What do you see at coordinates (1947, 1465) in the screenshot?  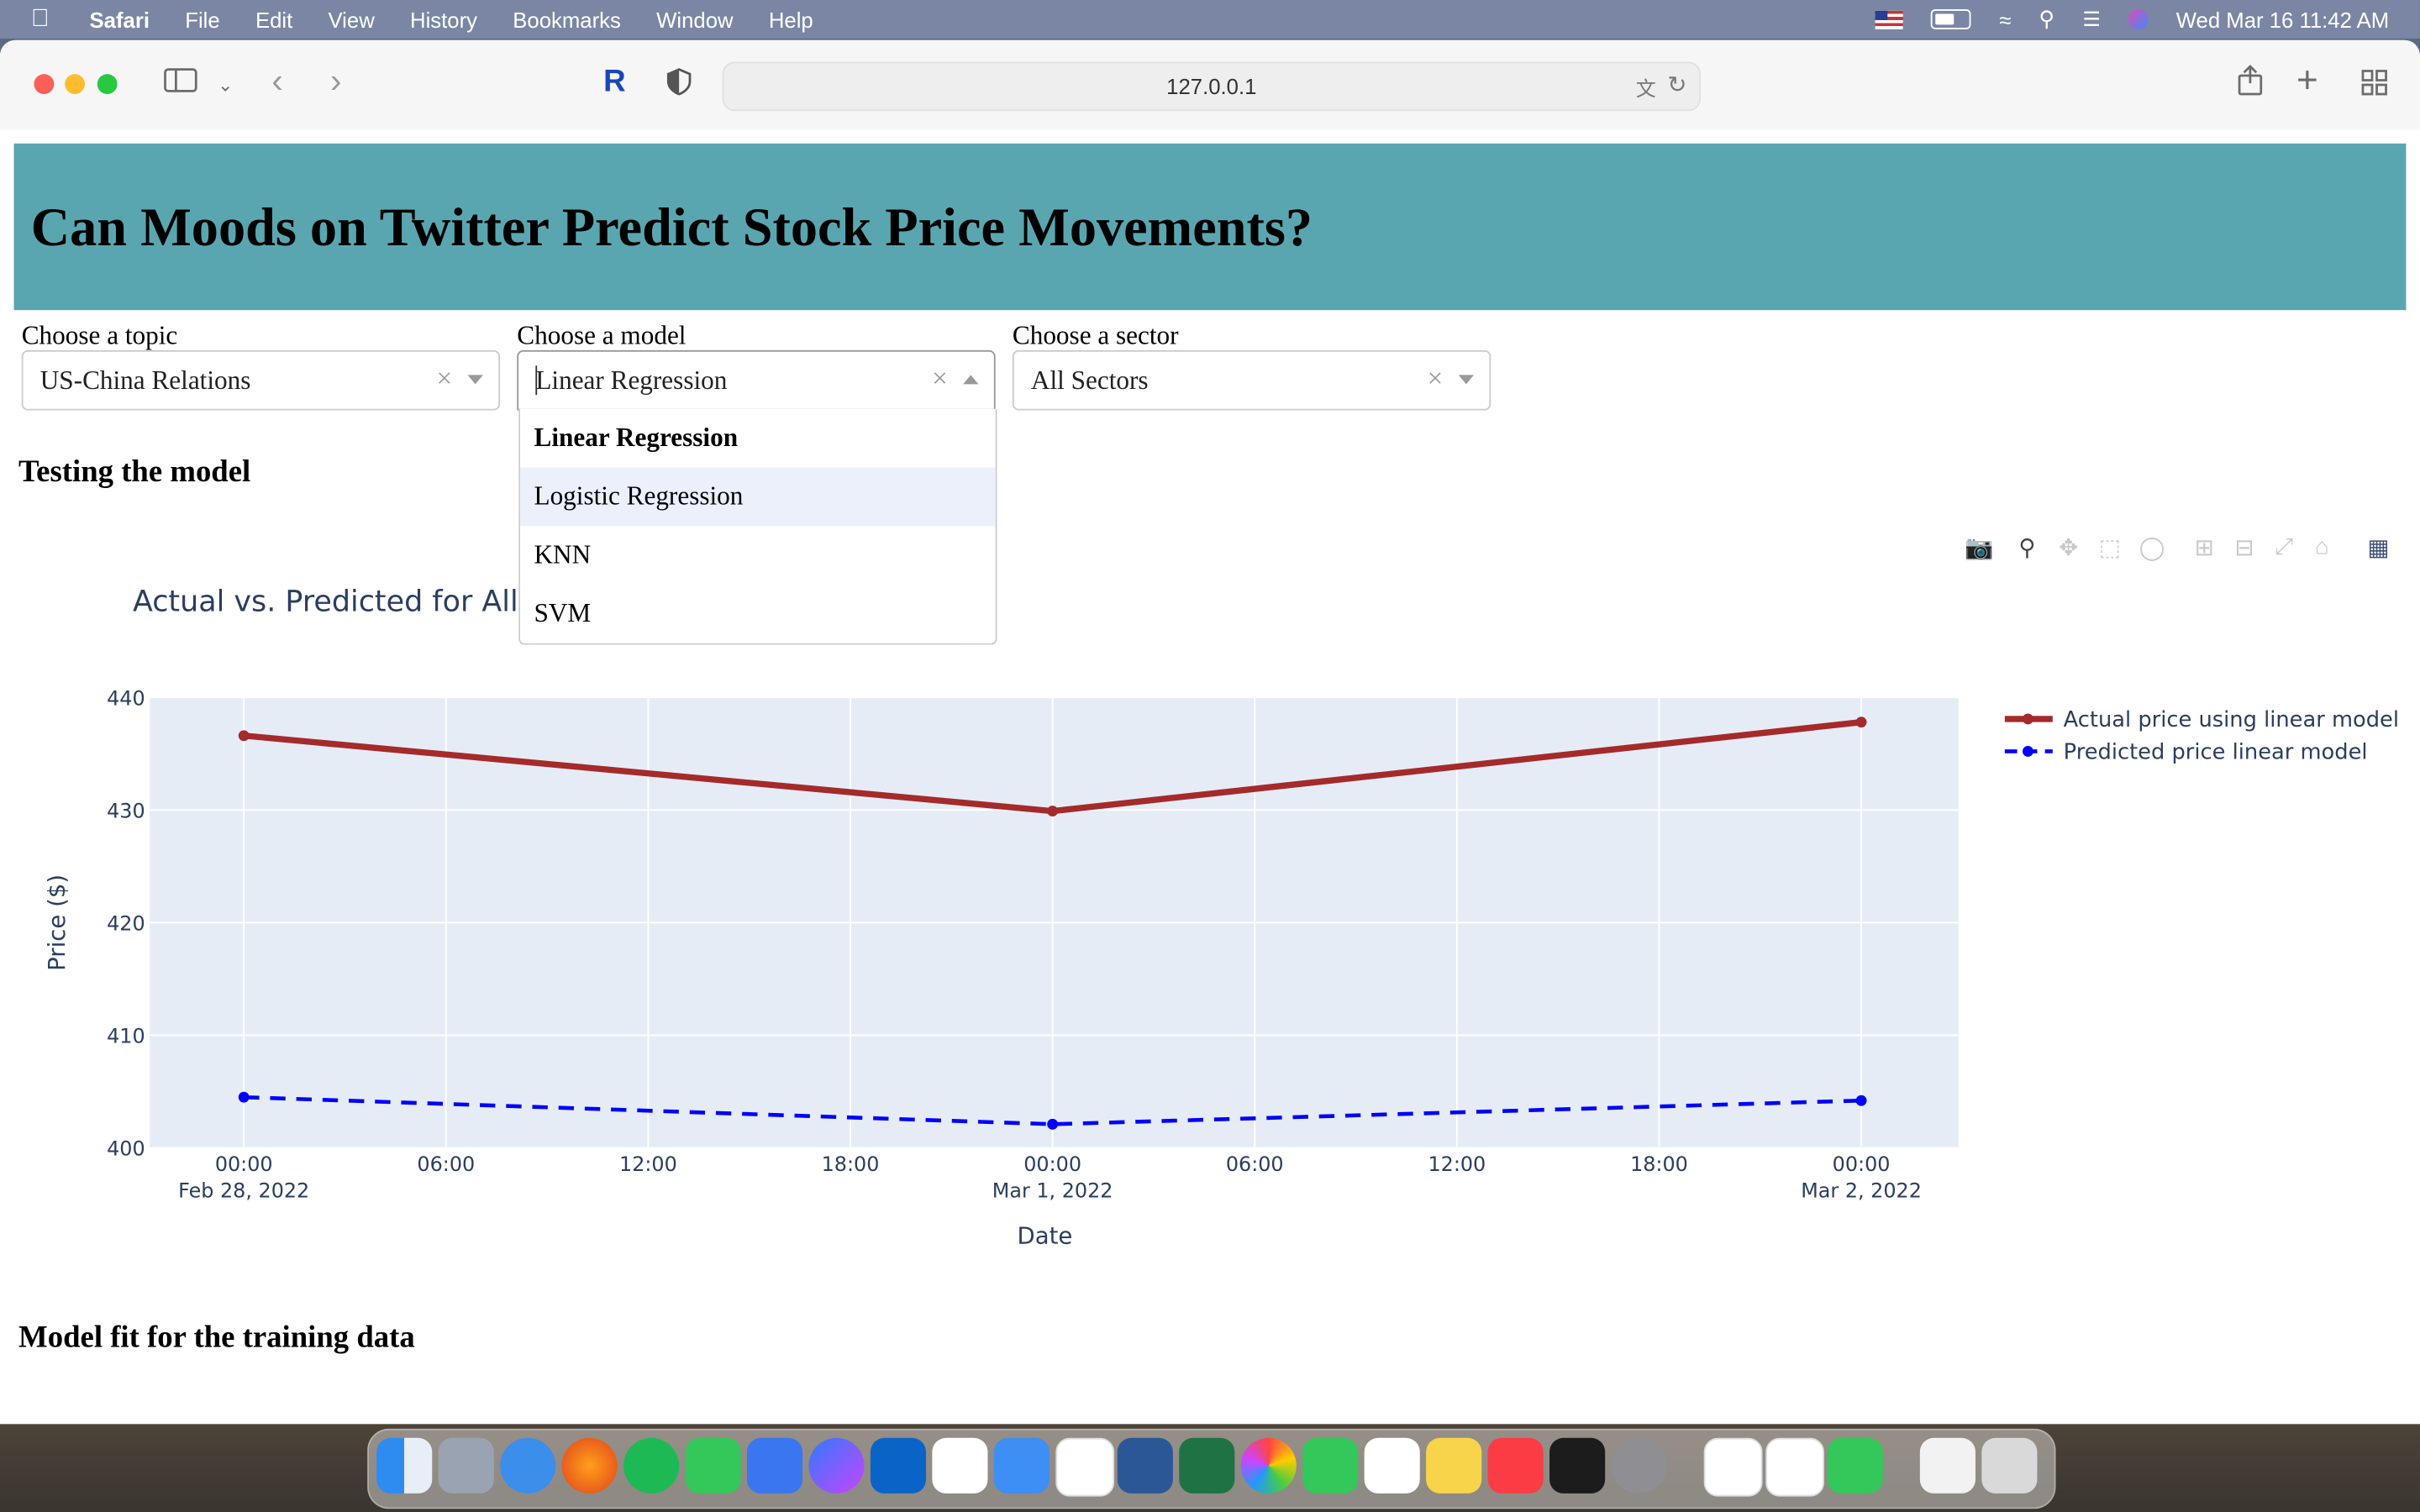 I see `python-document-icon` at bounding box center [1947, 1465].